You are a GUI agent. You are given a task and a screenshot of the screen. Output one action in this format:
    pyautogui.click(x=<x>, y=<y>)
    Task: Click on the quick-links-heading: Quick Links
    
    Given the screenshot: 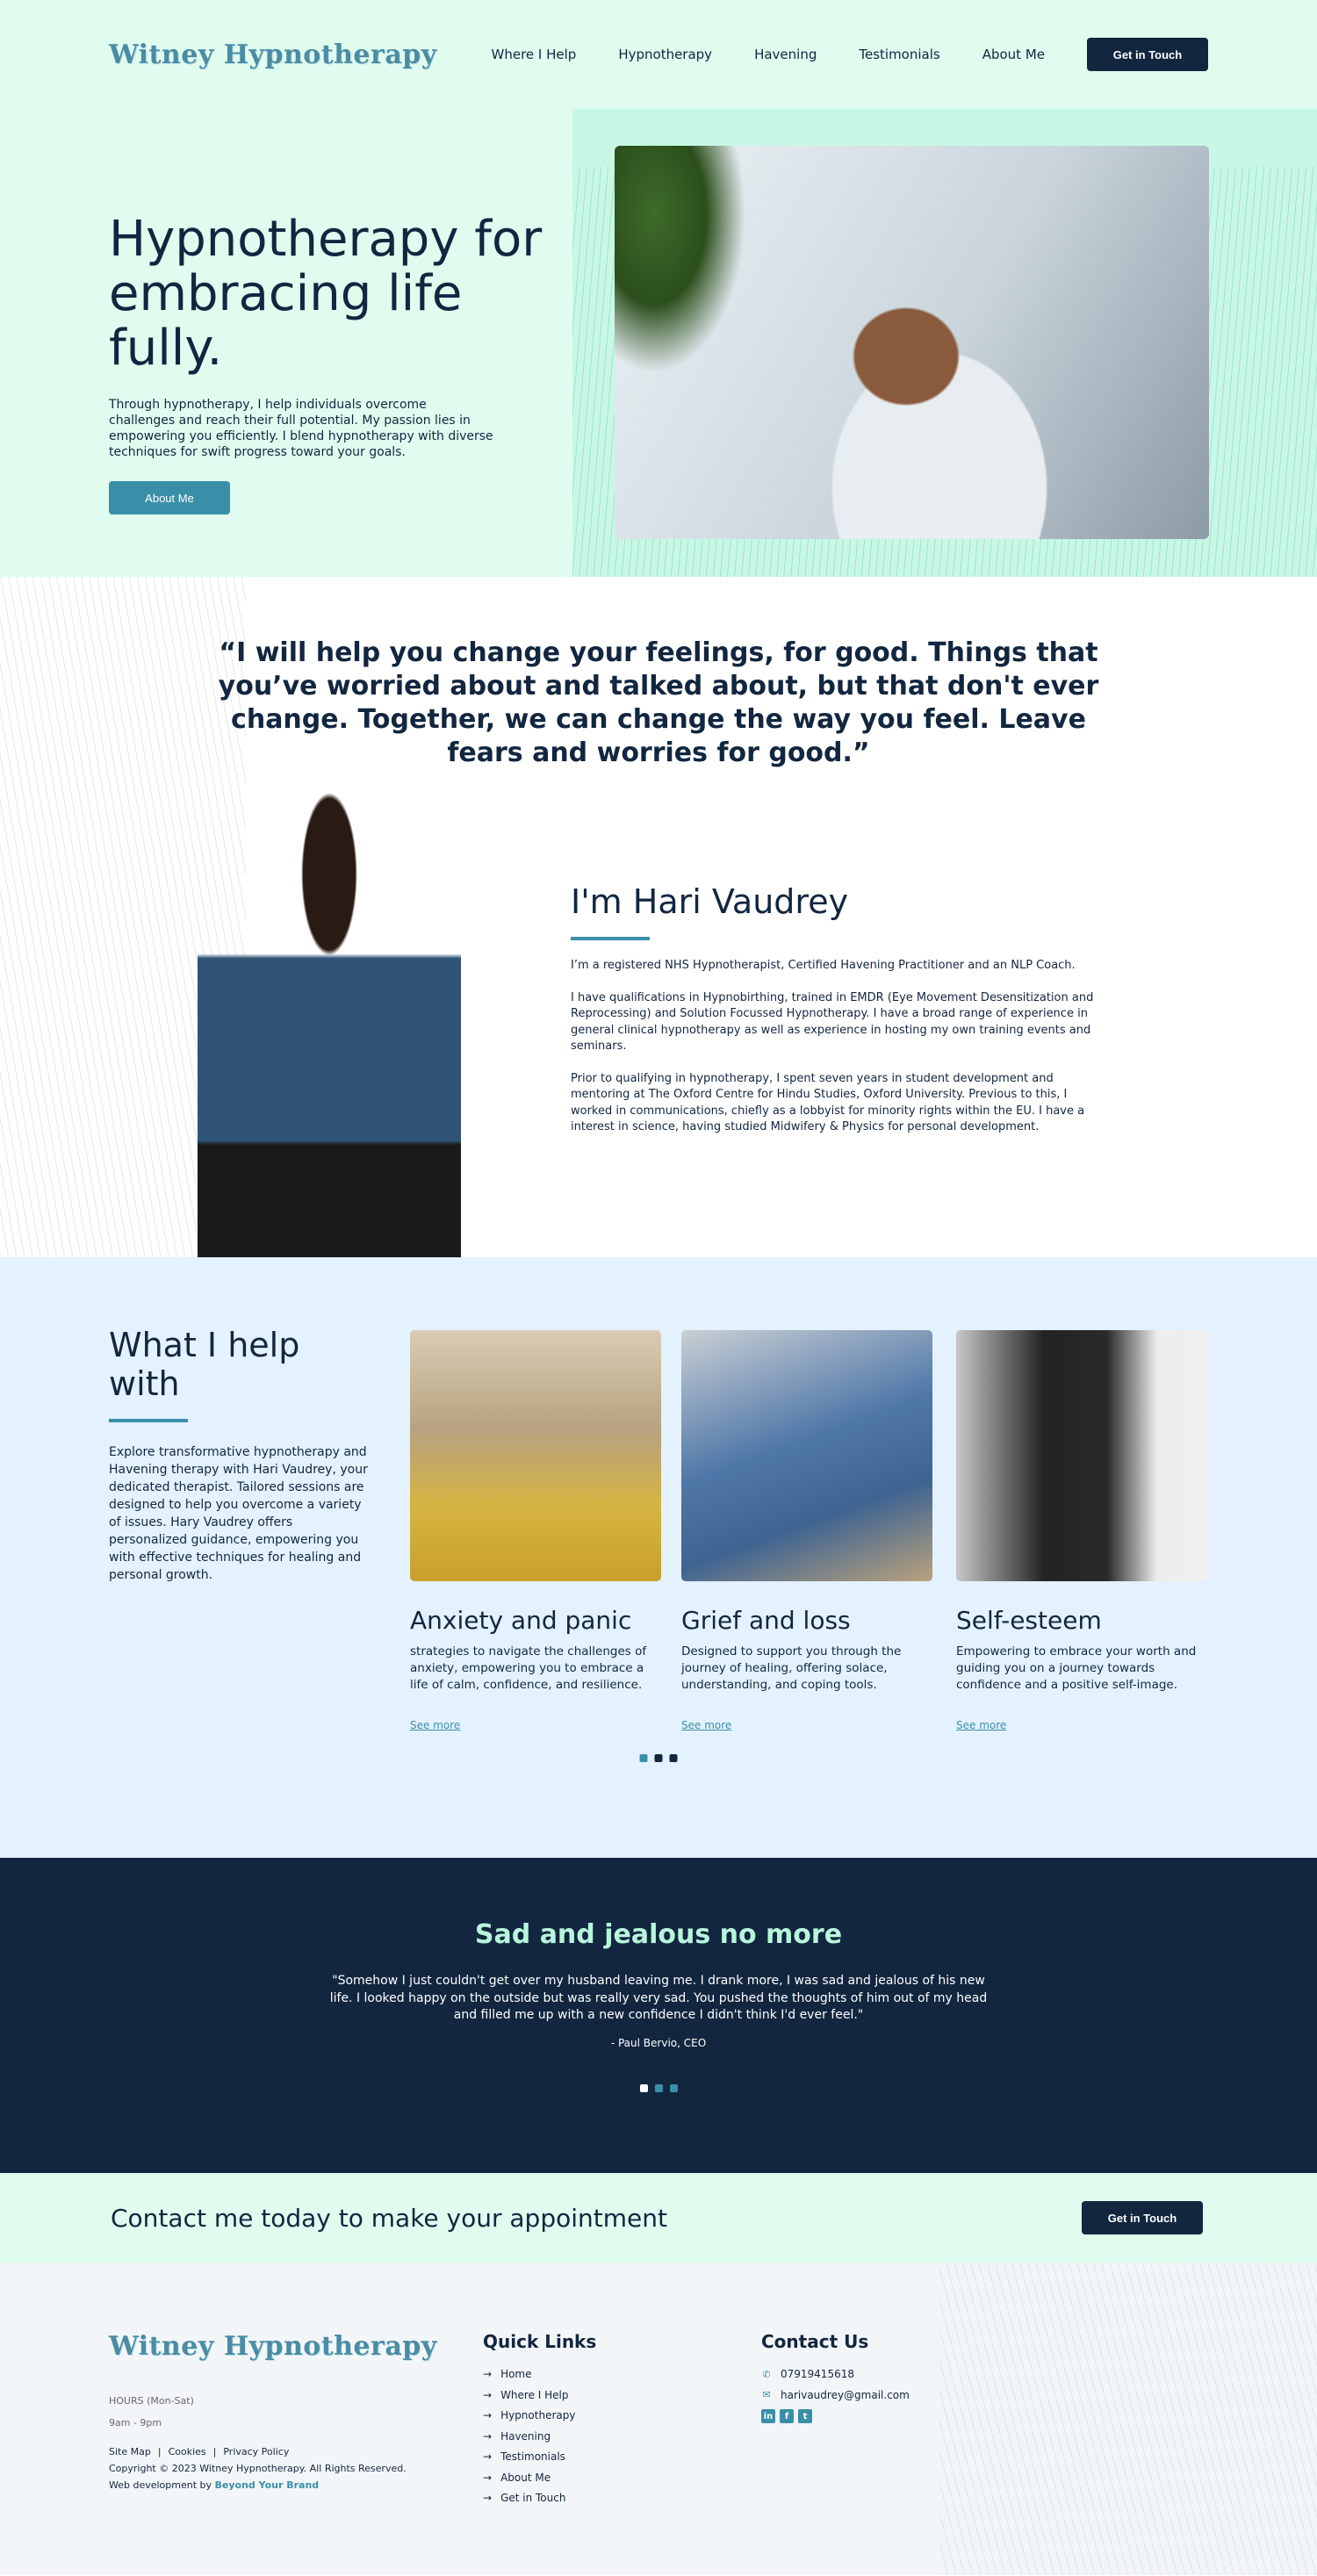 What is the action you would take?
    pyautogui.click(x=540, y=2341)
    